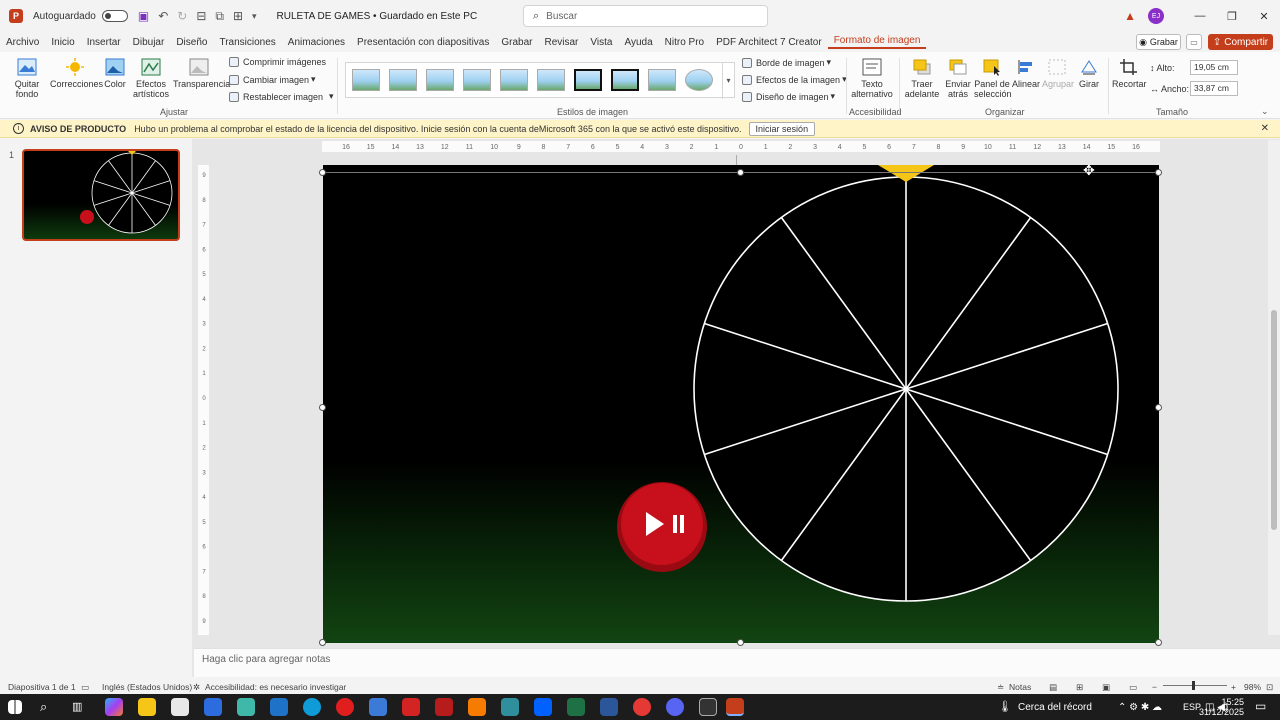  I want to click on store-icon, so click(180, 707).